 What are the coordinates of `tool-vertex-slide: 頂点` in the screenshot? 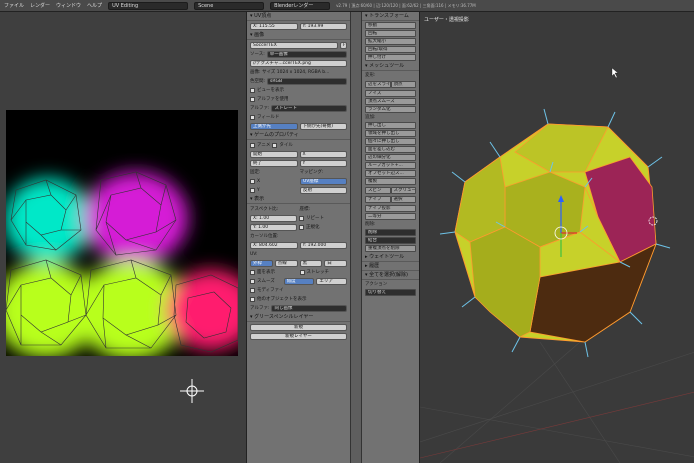 It's located at (403, 84).